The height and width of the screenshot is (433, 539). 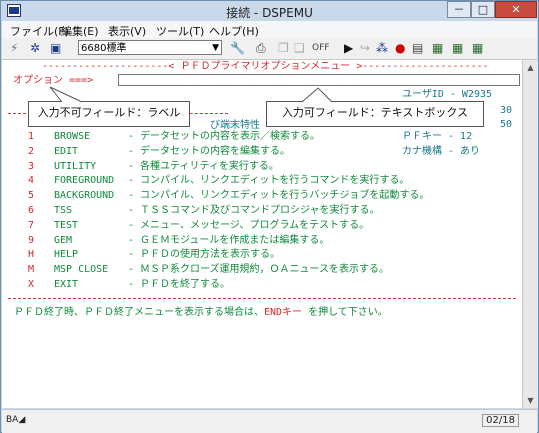 What do you see at coordinates (31, 255) in the screenshot?
I see `menu-option-key: H` at bounding box center [31, 255].